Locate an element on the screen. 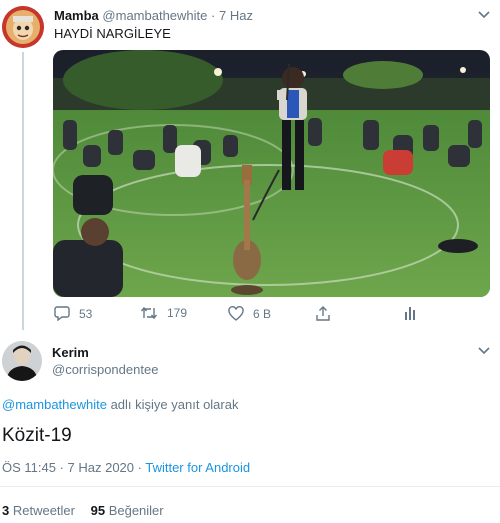  reply-button: 53 is located at coordinates (73, 313).